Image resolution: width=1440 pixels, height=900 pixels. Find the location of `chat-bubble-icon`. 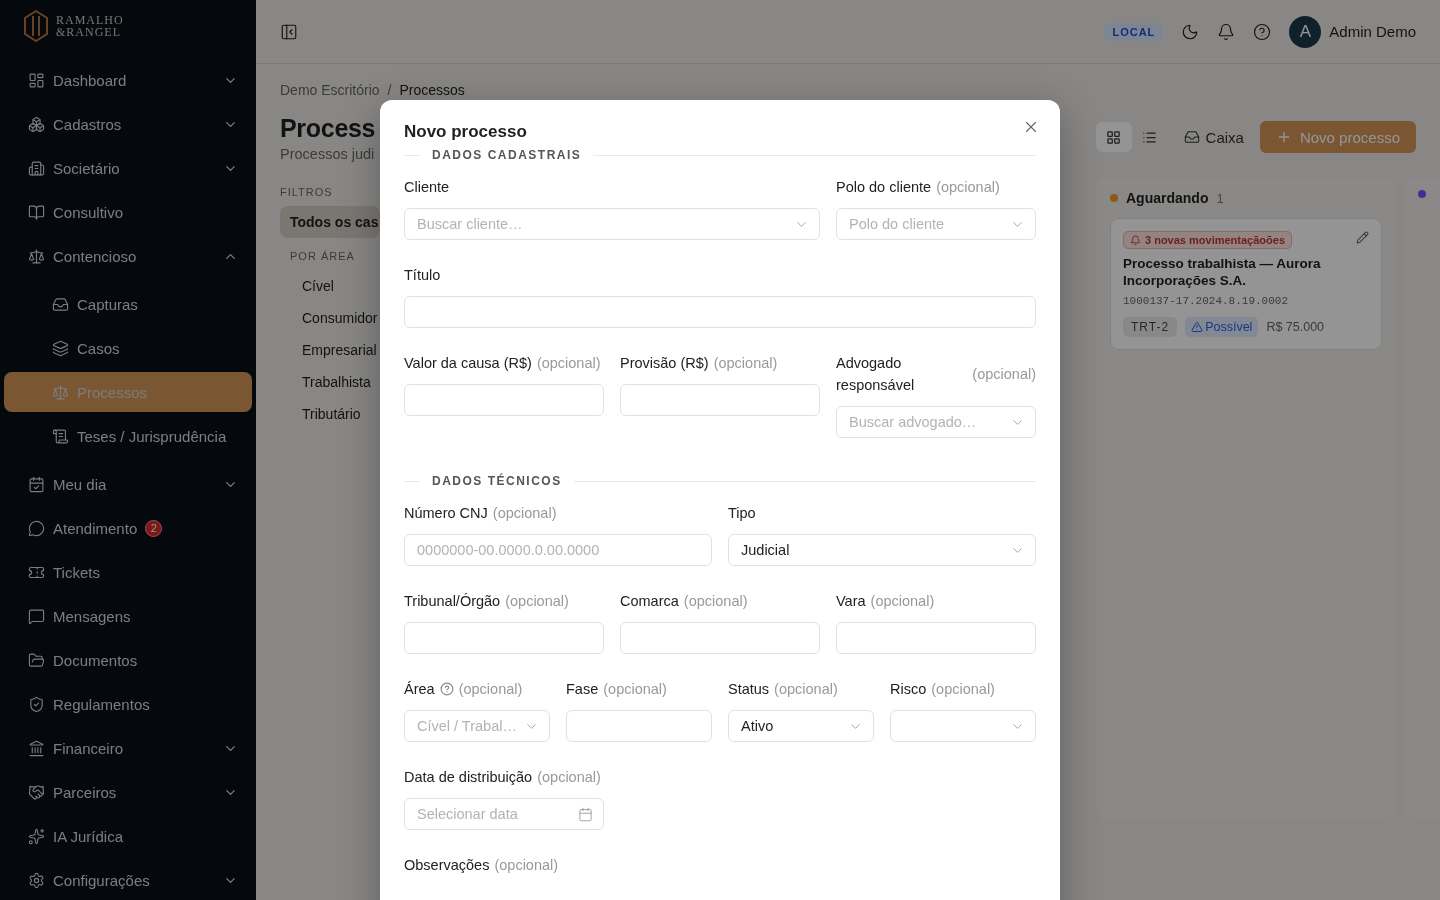

chat-bubble-icon is located at coordinates (36, 528).